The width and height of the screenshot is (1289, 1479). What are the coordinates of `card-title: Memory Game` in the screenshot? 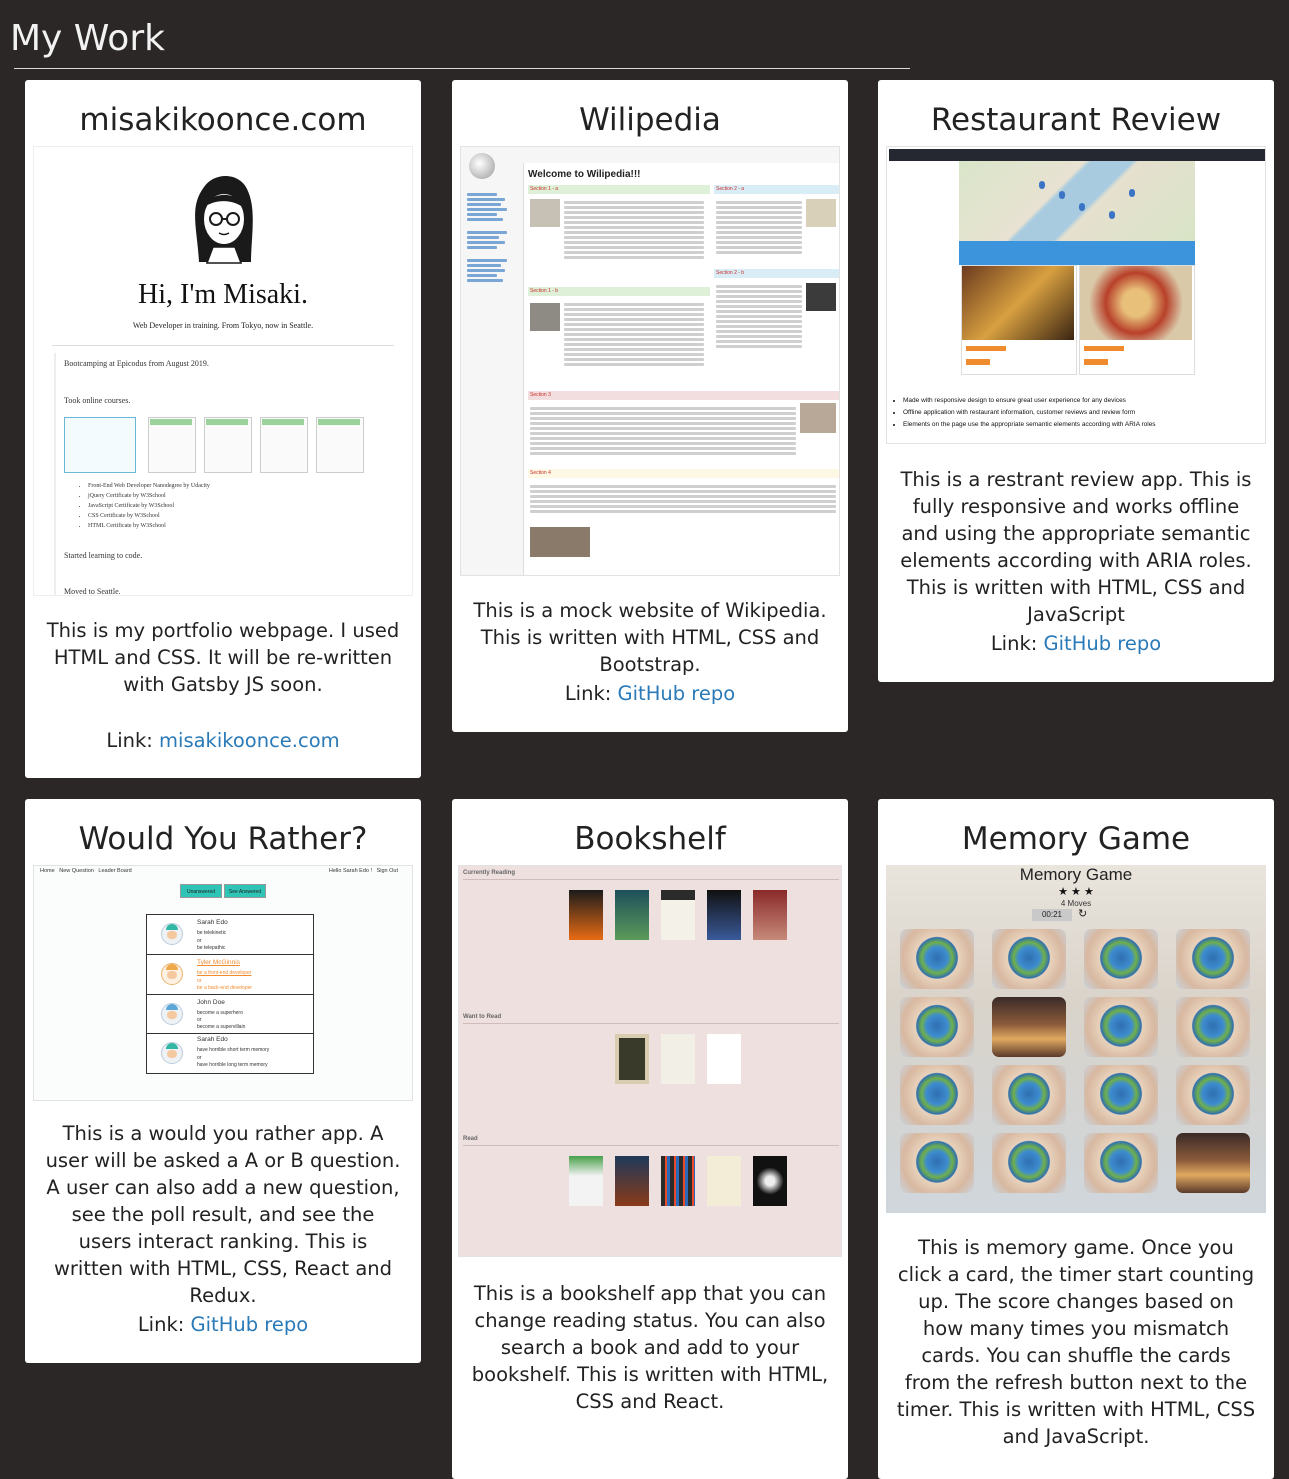 It's located at (1076, 839).